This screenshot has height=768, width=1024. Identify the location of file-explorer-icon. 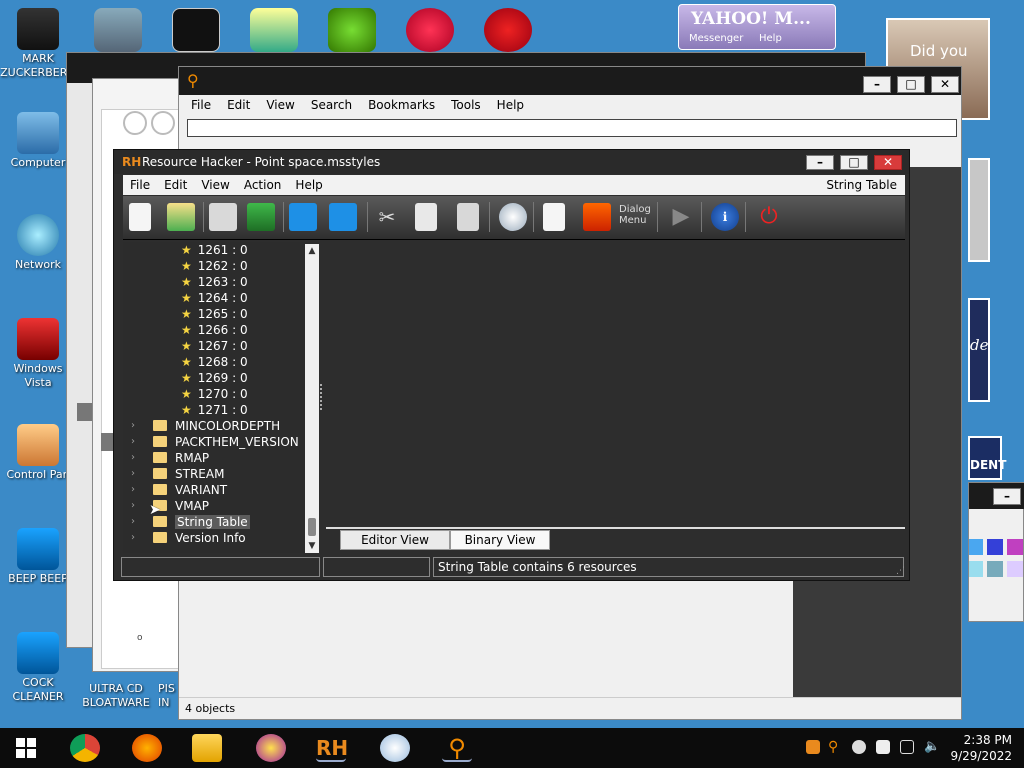
(207, 748).